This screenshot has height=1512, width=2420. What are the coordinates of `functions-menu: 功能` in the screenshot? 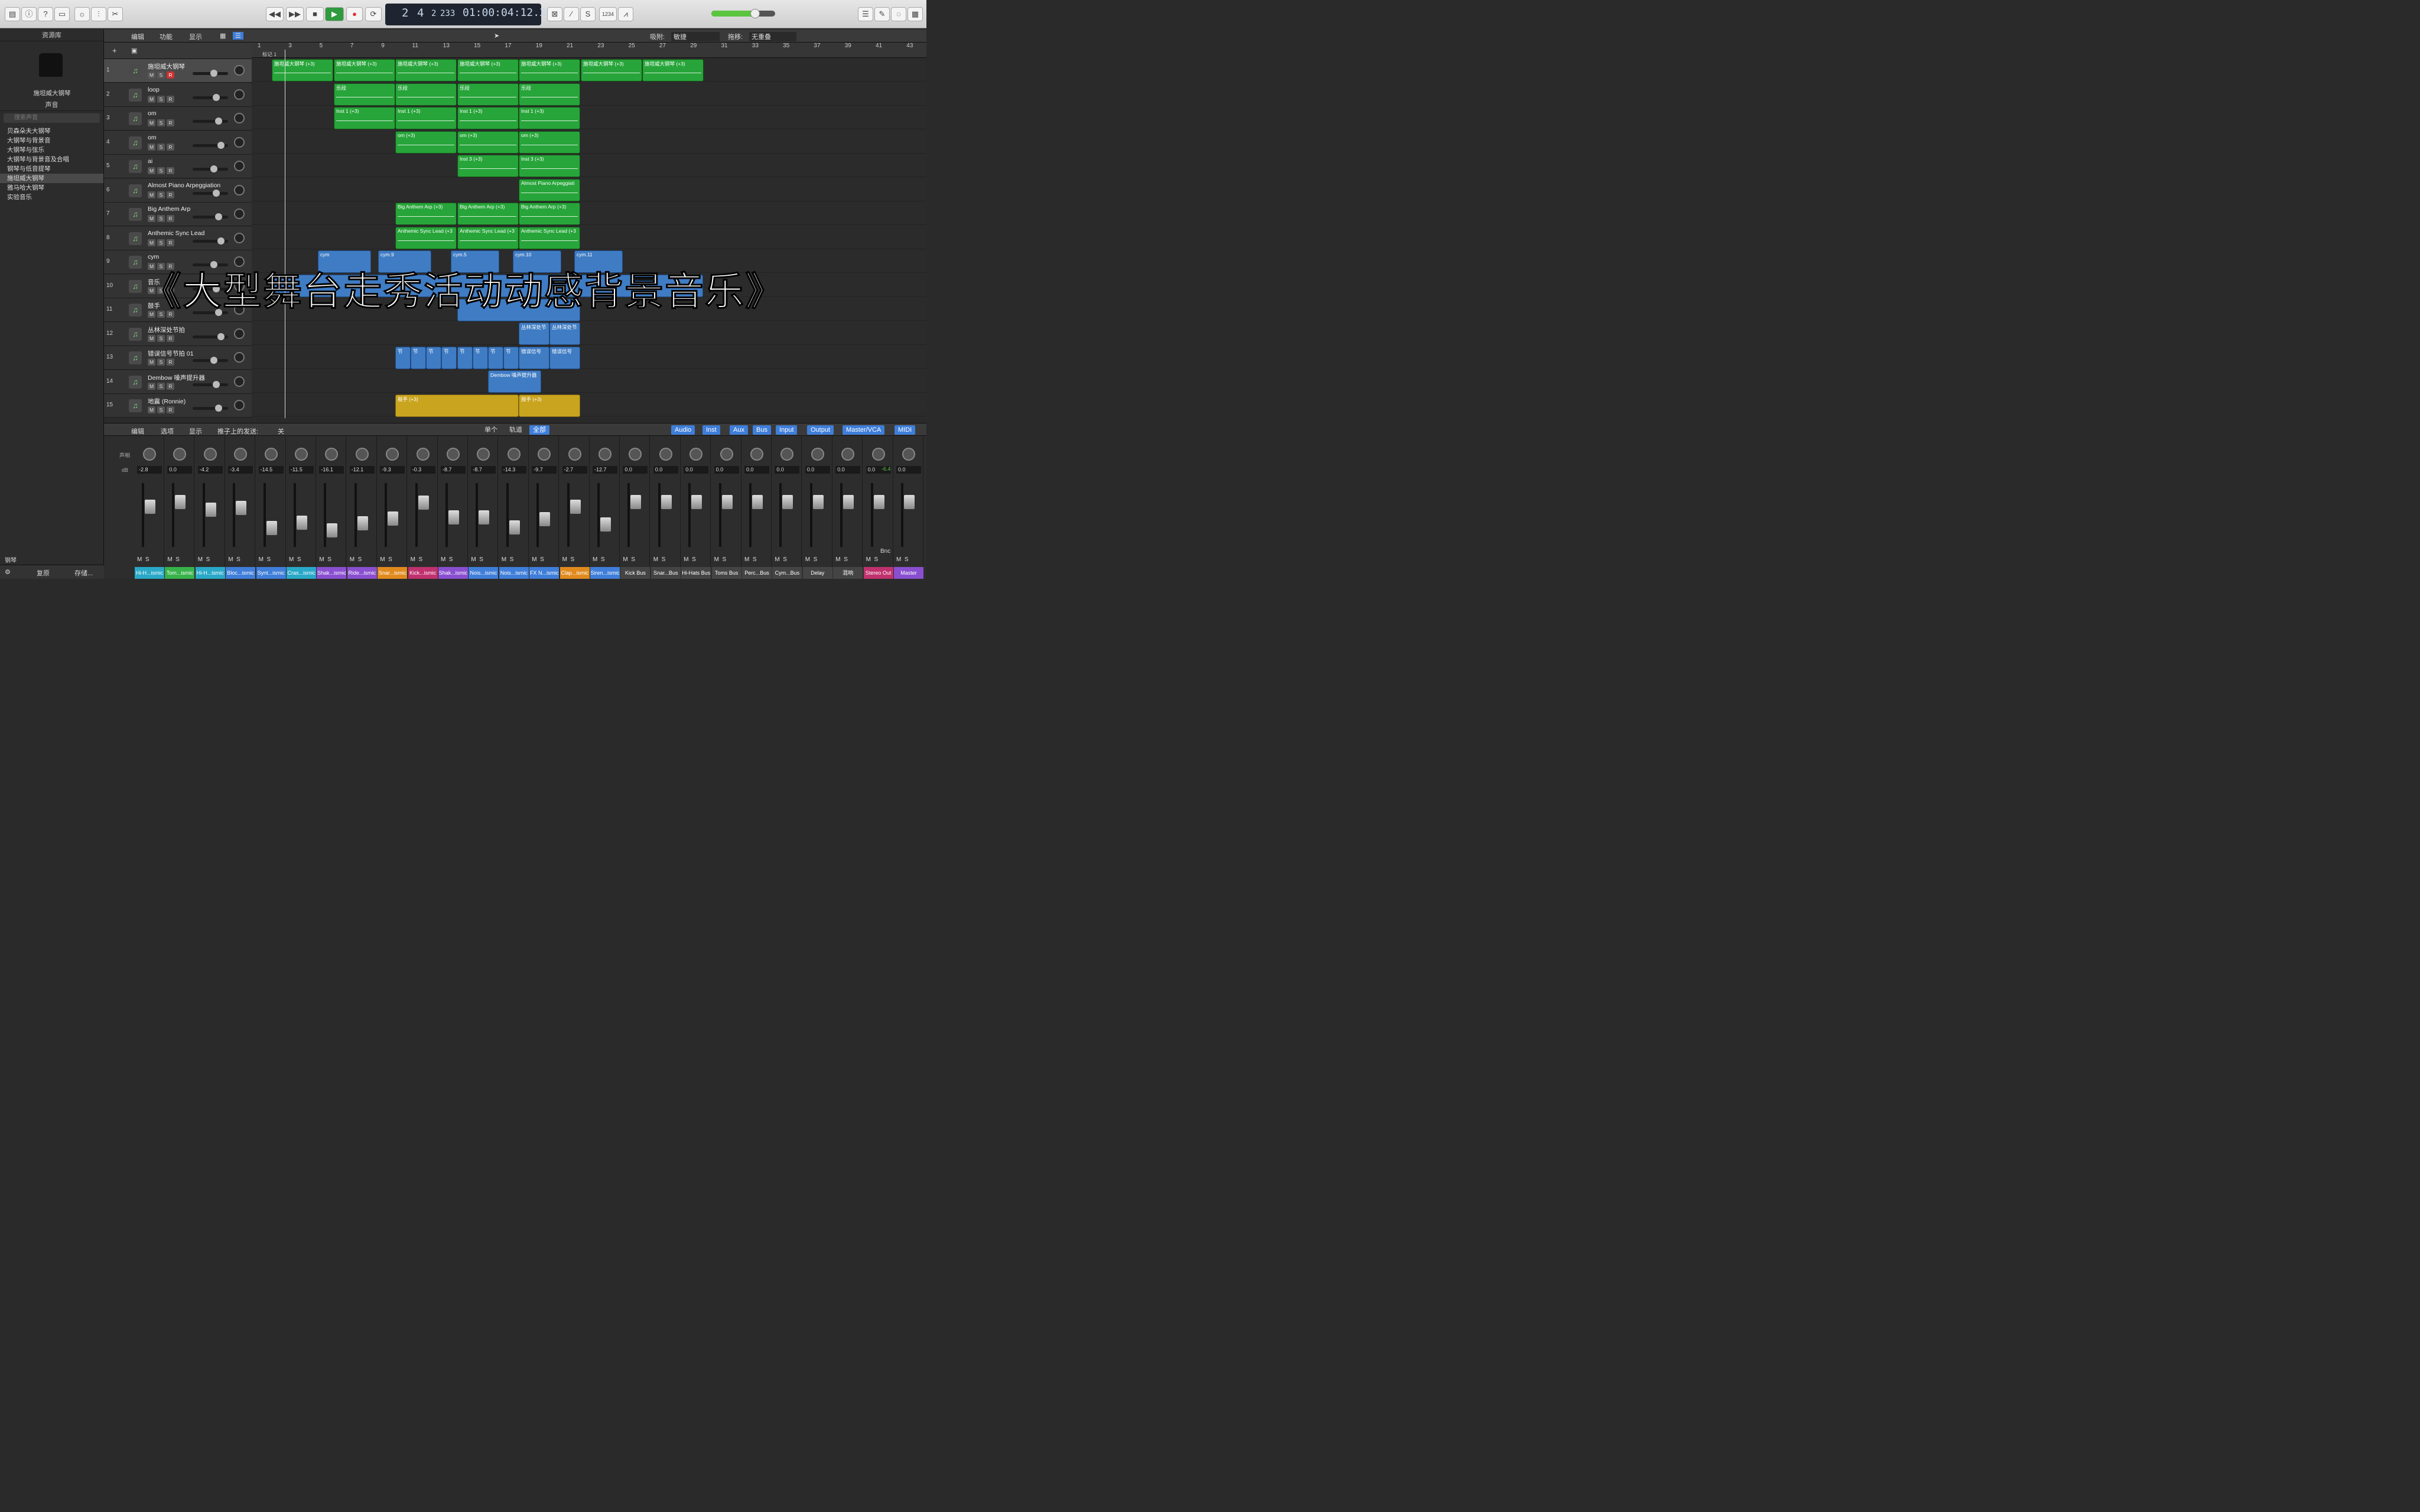 It's located at (166, 36).